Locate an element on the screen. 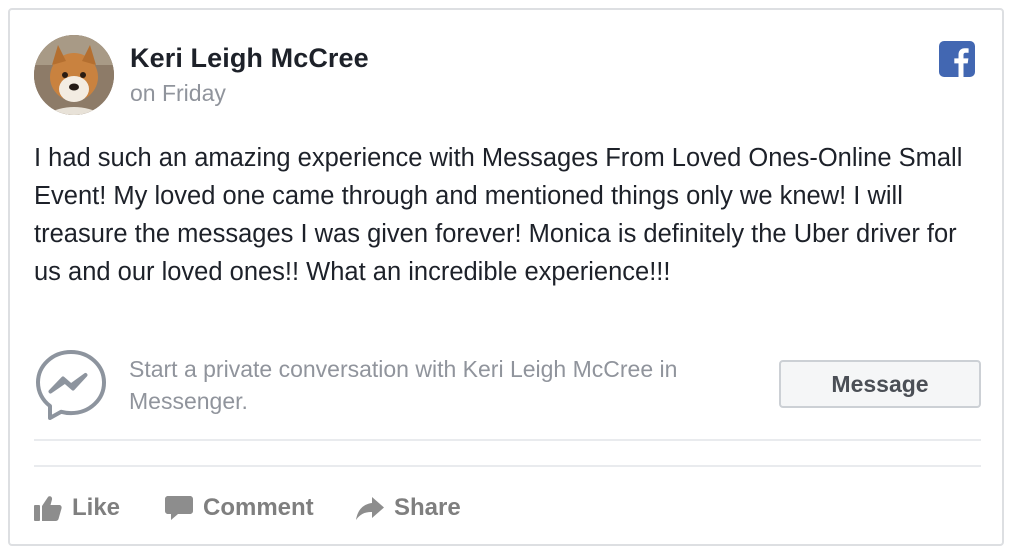  speech-bubble-icon is located at coordinates (179, 508).